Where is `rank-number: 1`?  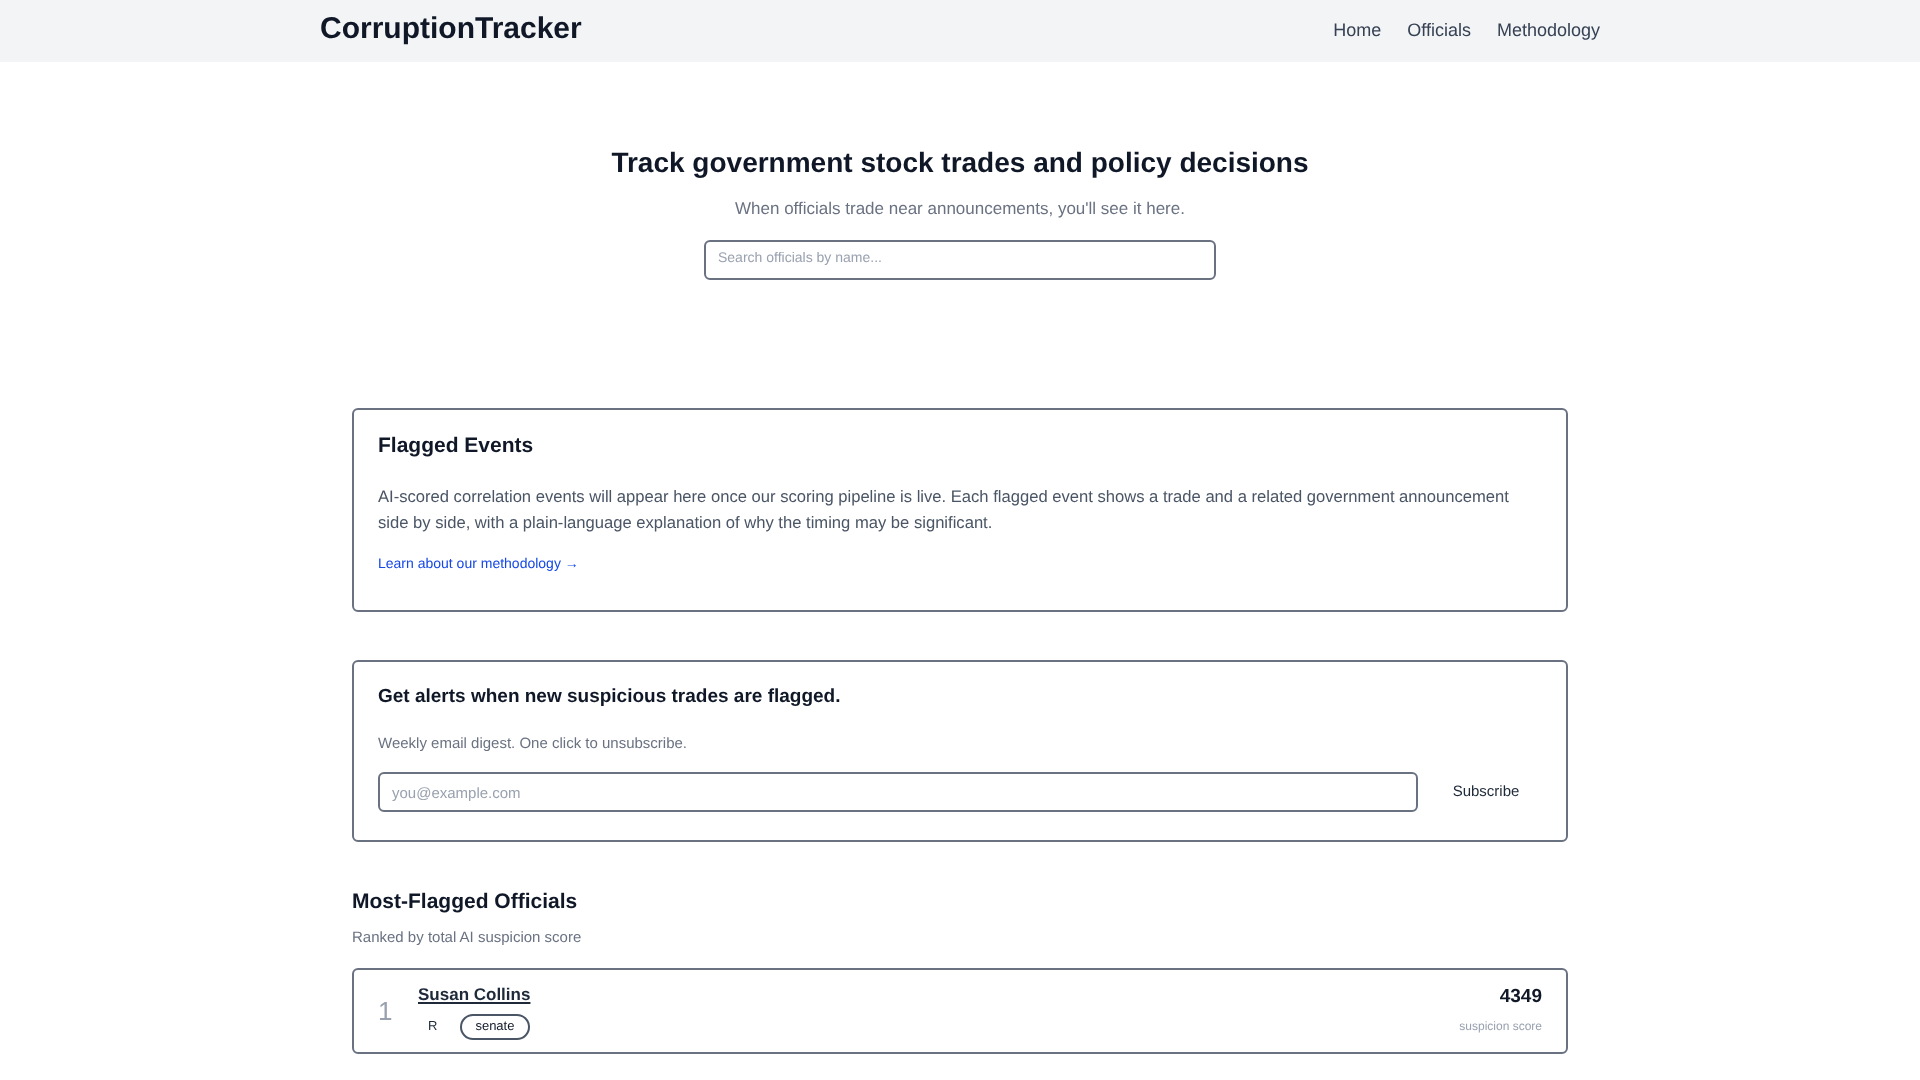 rank-number: 1 is located at coordinates (386, 1011).